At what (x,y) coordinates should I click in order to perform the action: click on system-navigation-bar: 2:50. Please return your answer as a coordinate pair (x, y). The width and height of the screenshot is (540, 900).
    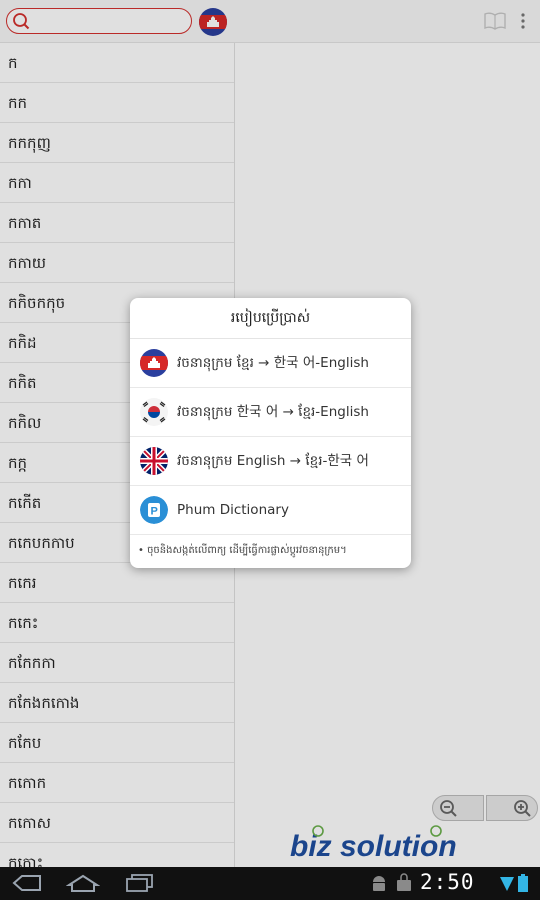
    Looking at the image, I should click on (270, 883).